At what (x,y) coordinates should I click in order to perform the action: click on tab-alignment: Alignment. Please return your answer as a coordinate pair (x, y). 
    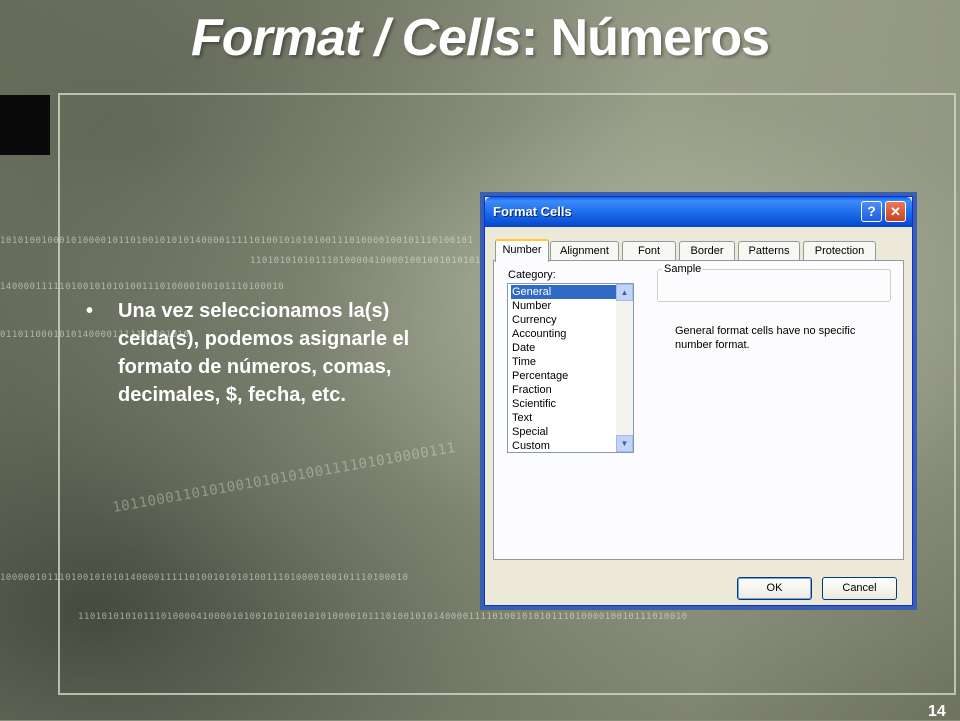
    Looking at the image, I should click on (584, 250).